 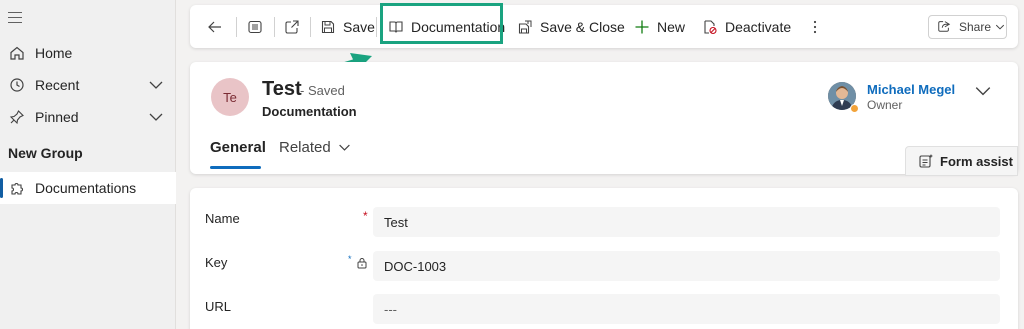 I want to click on sidebar-item-label: Home, so click(x=54, y=53).